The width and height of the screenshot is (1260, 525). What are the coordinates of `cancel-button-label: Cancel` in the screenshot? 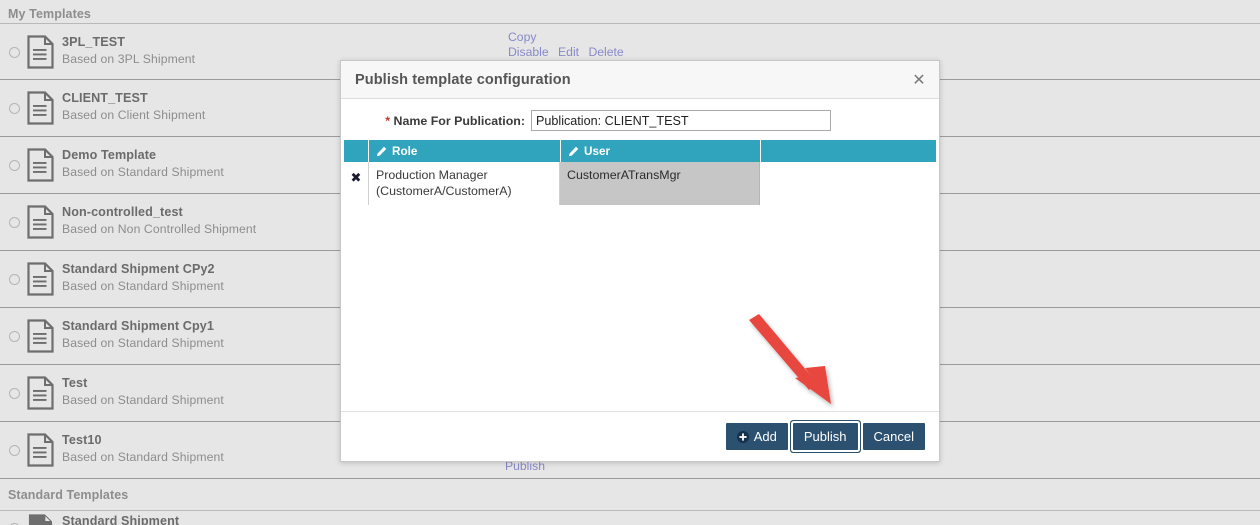 It's located at (893, 436).